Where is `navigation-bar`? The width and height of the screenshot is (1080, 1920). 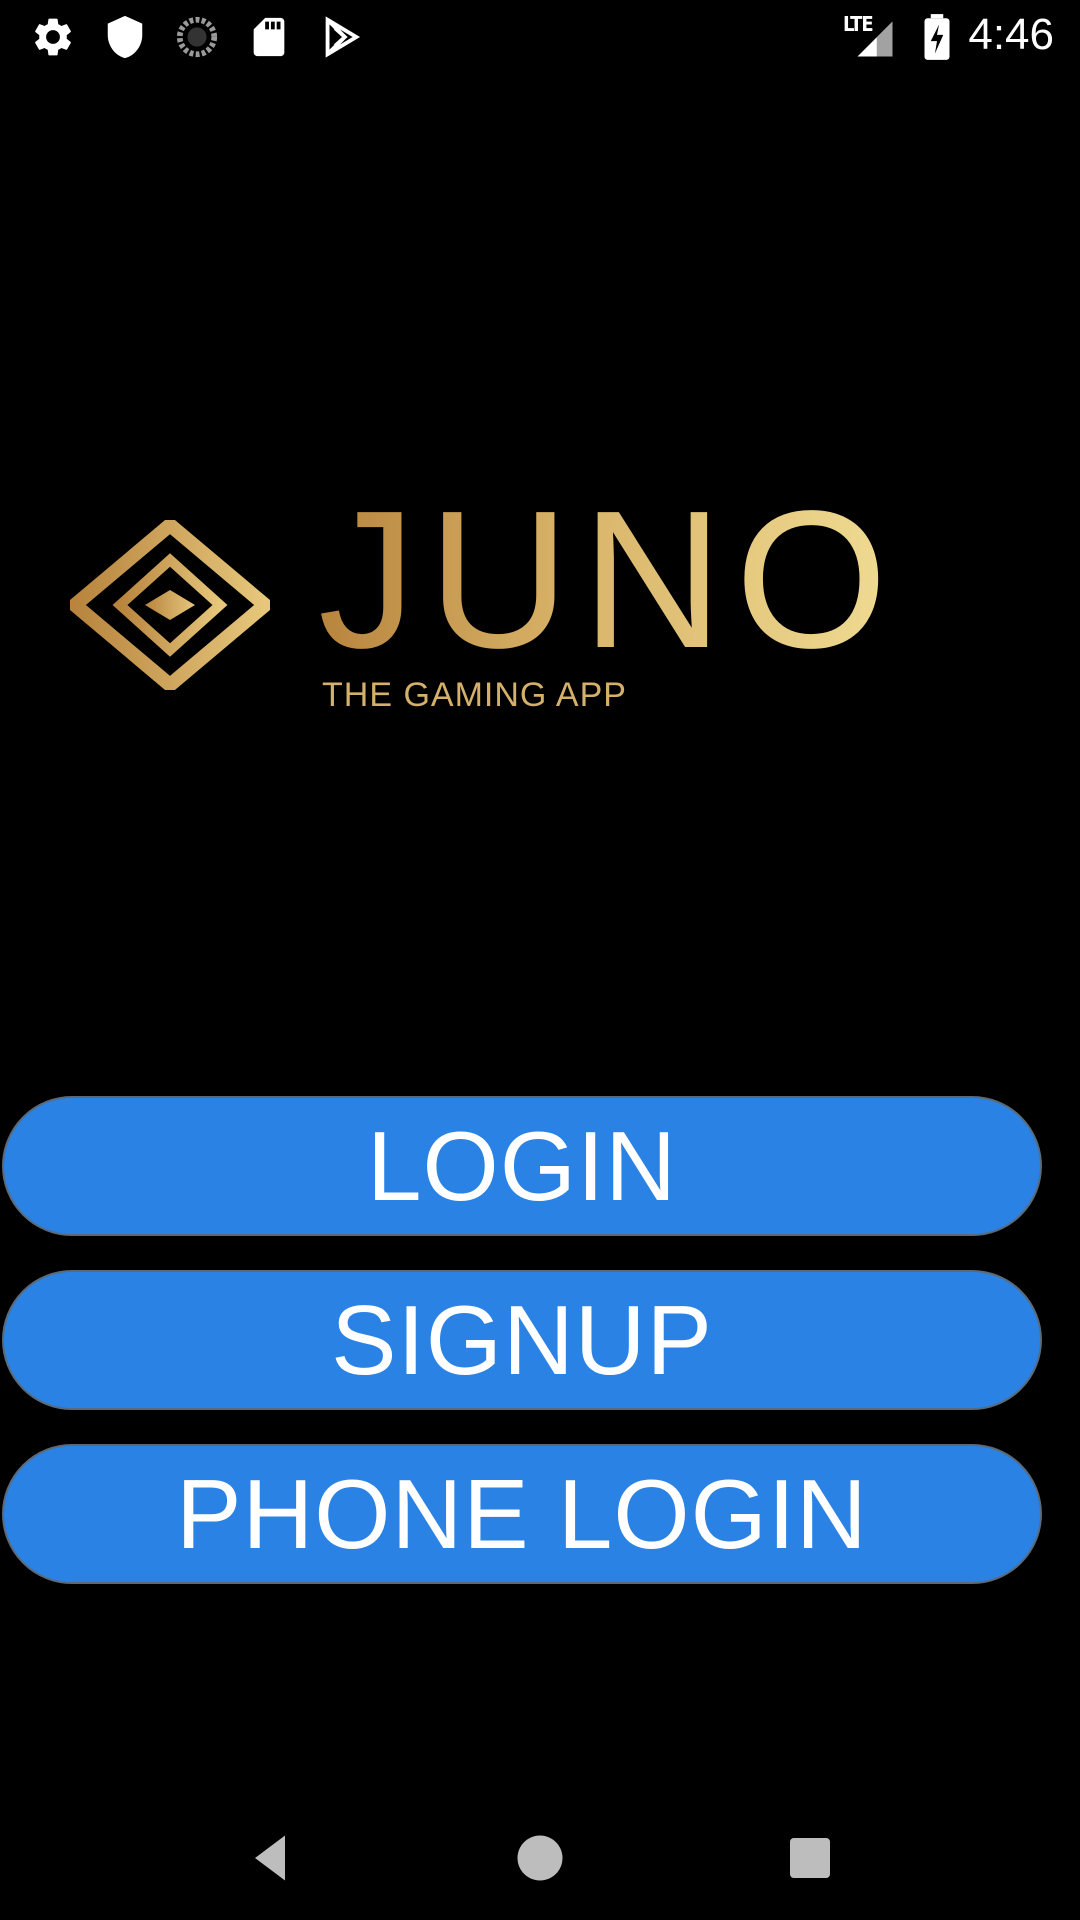
navigation-bar is located at coordinates (540, 1860).